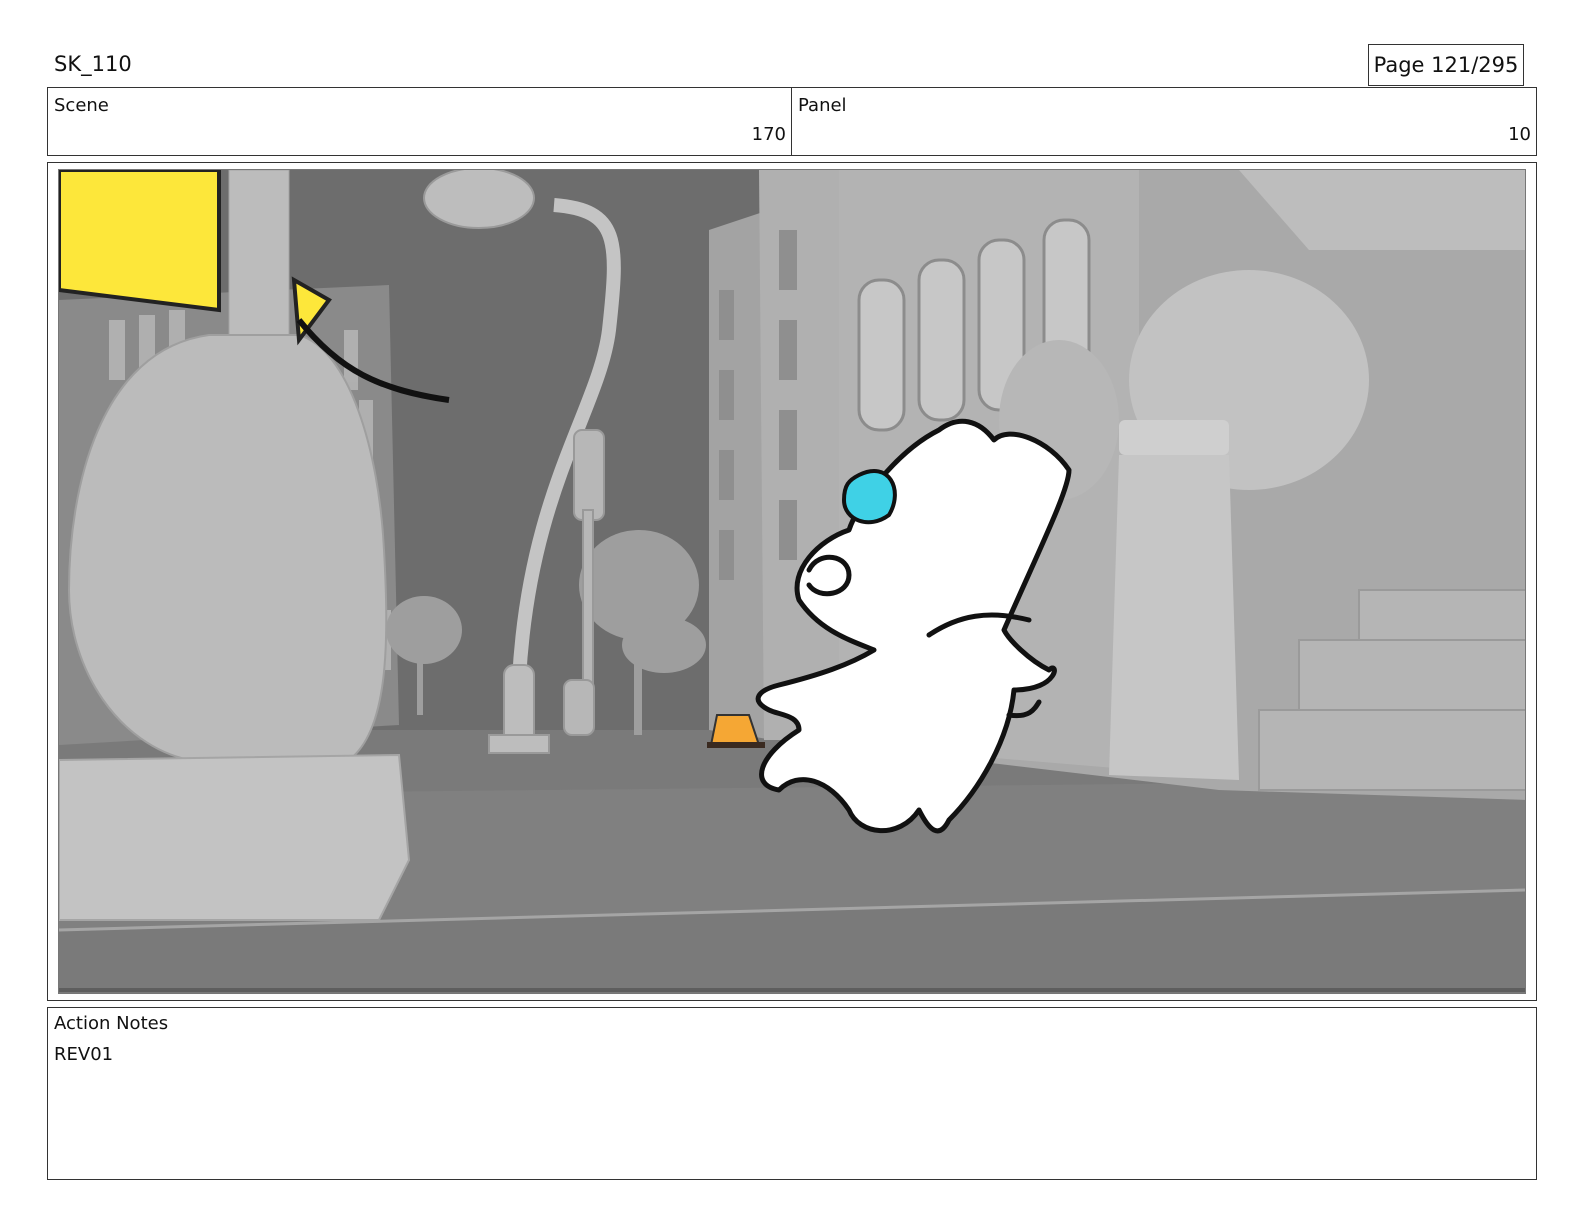 This screenshot has width=1584, height=1224. Describe the element at coordinates (227, 547) in the screenshot. I see `post-base` at that location.